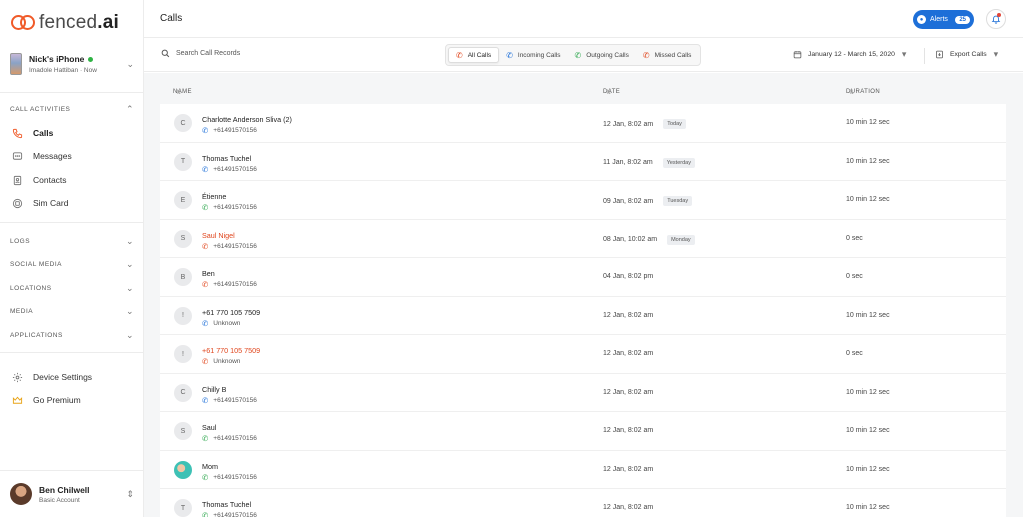  What do you see at coordinates (72, 311) in the screenshot?
I see `section-media: MEDIA ⌄` at bounding box center [72, 311].